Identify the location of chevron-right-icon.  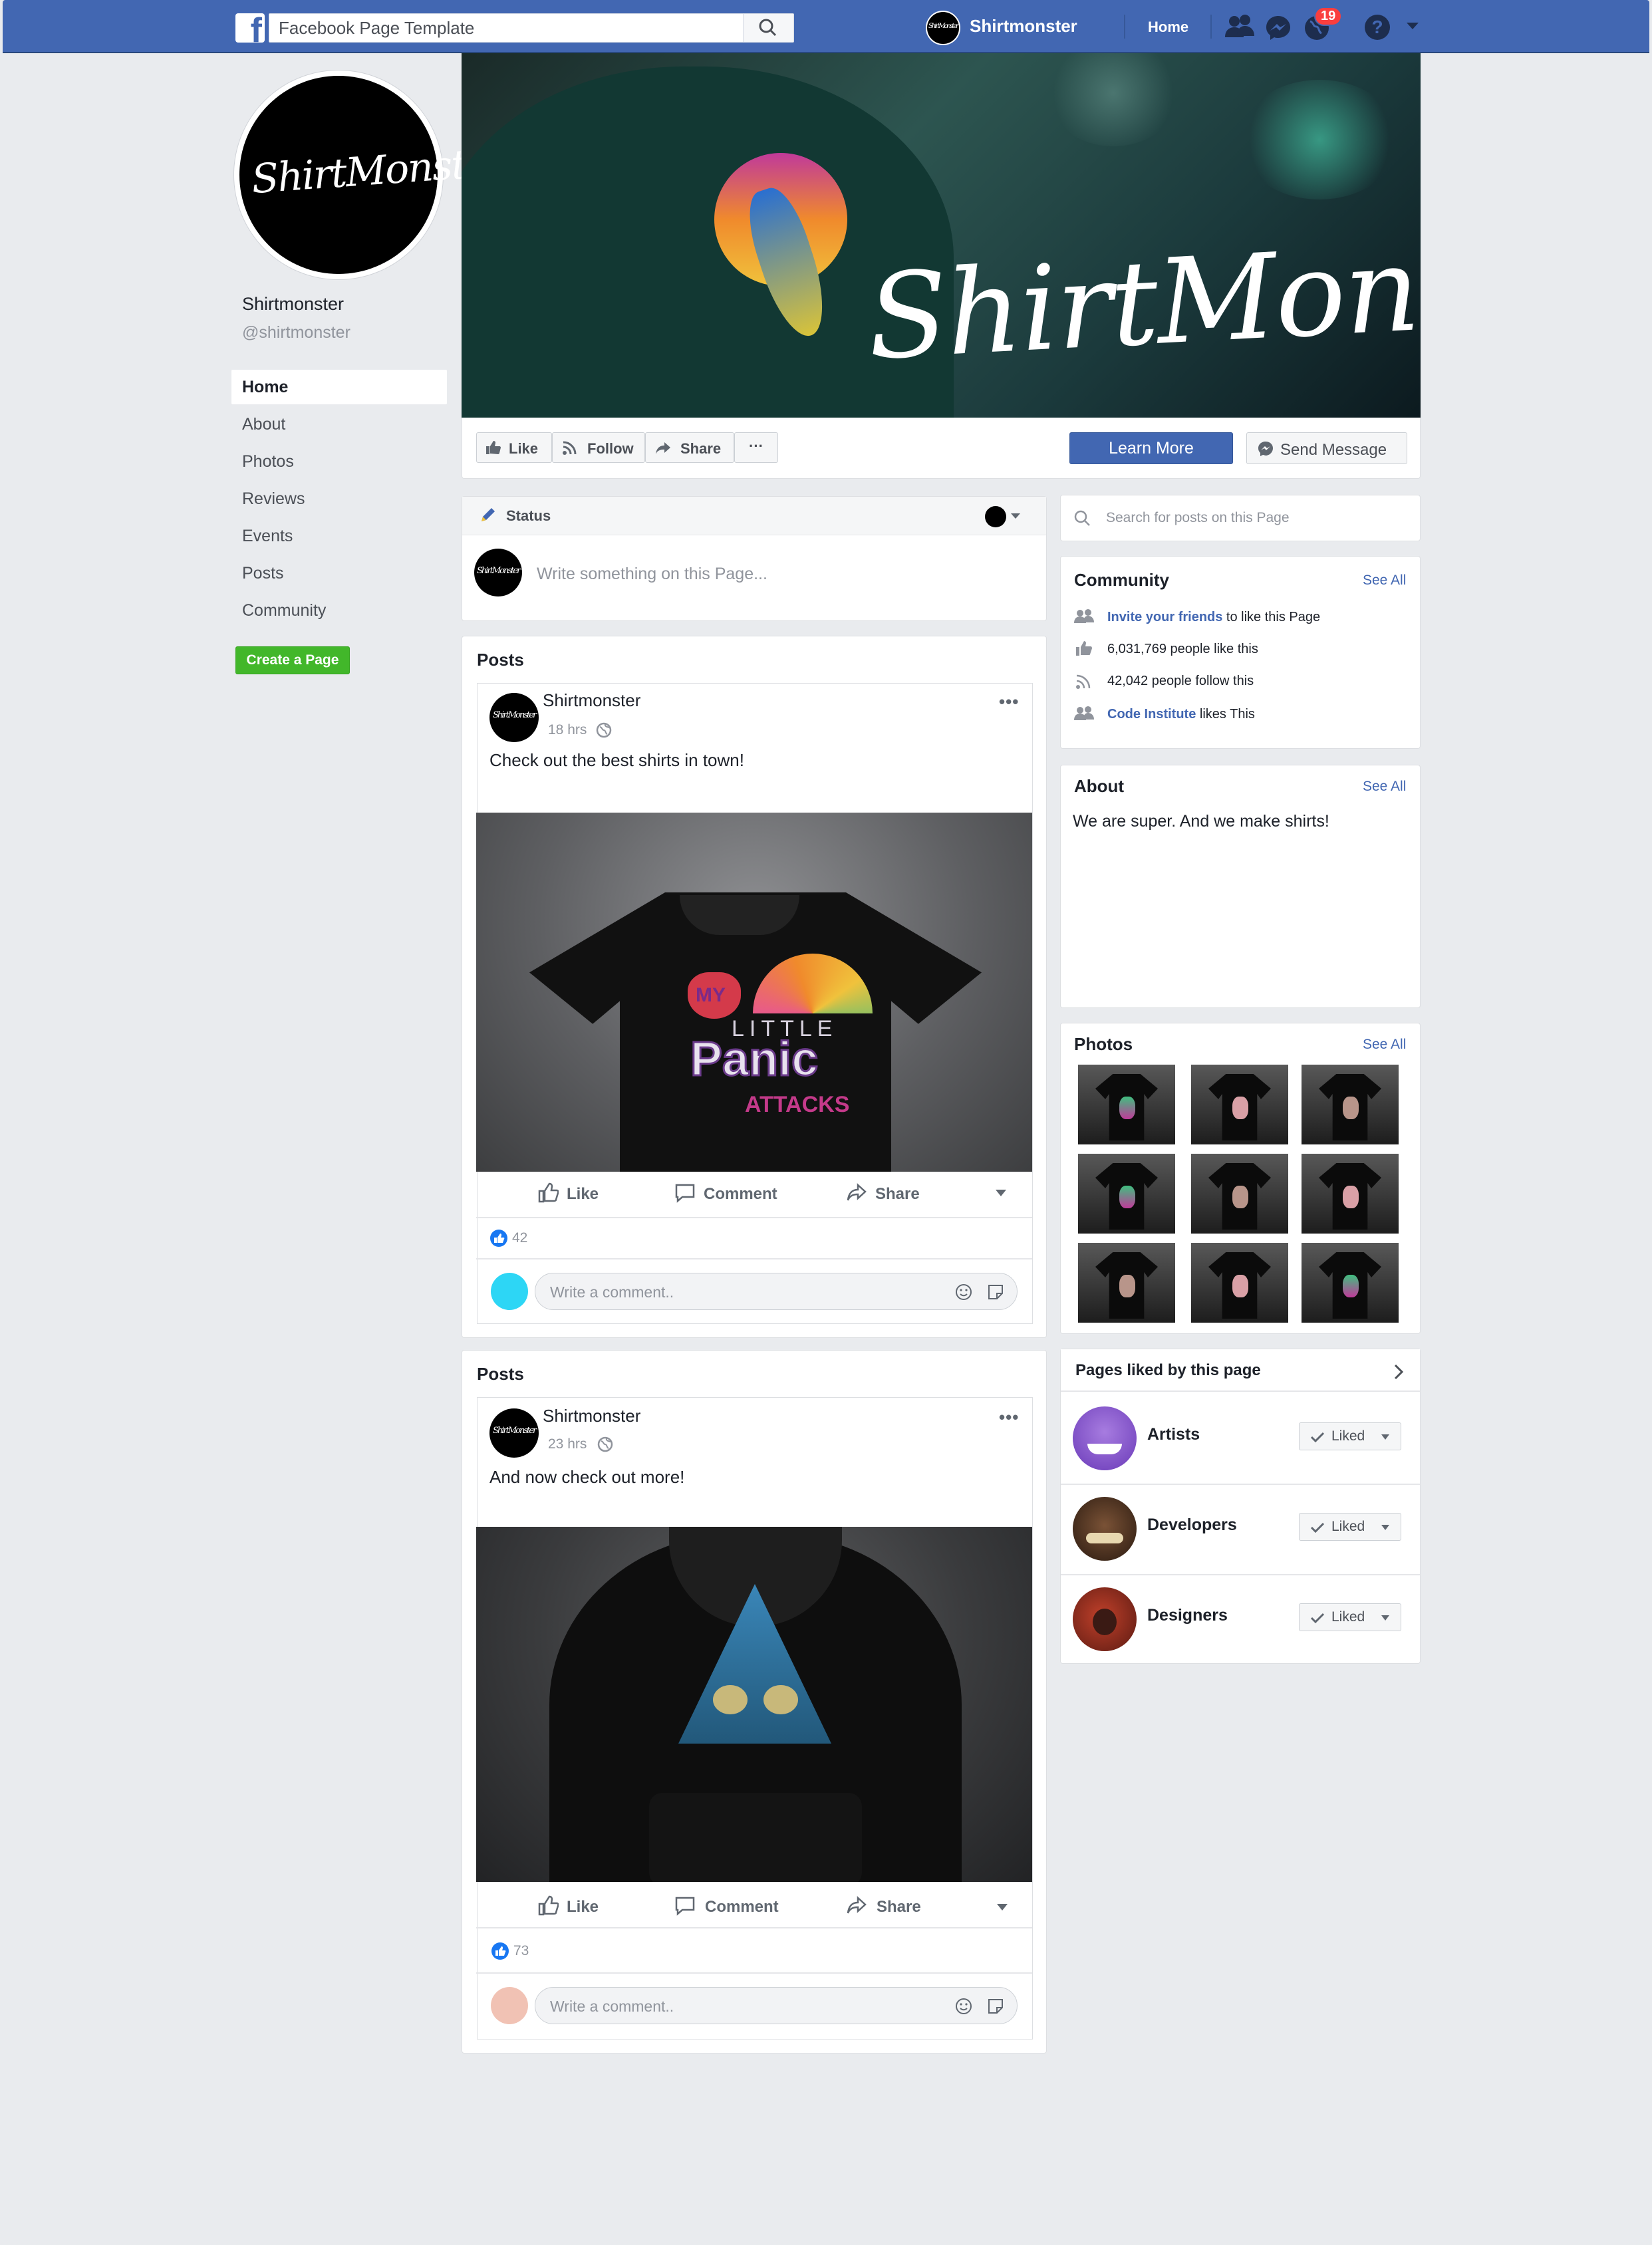
(1398, 1372).